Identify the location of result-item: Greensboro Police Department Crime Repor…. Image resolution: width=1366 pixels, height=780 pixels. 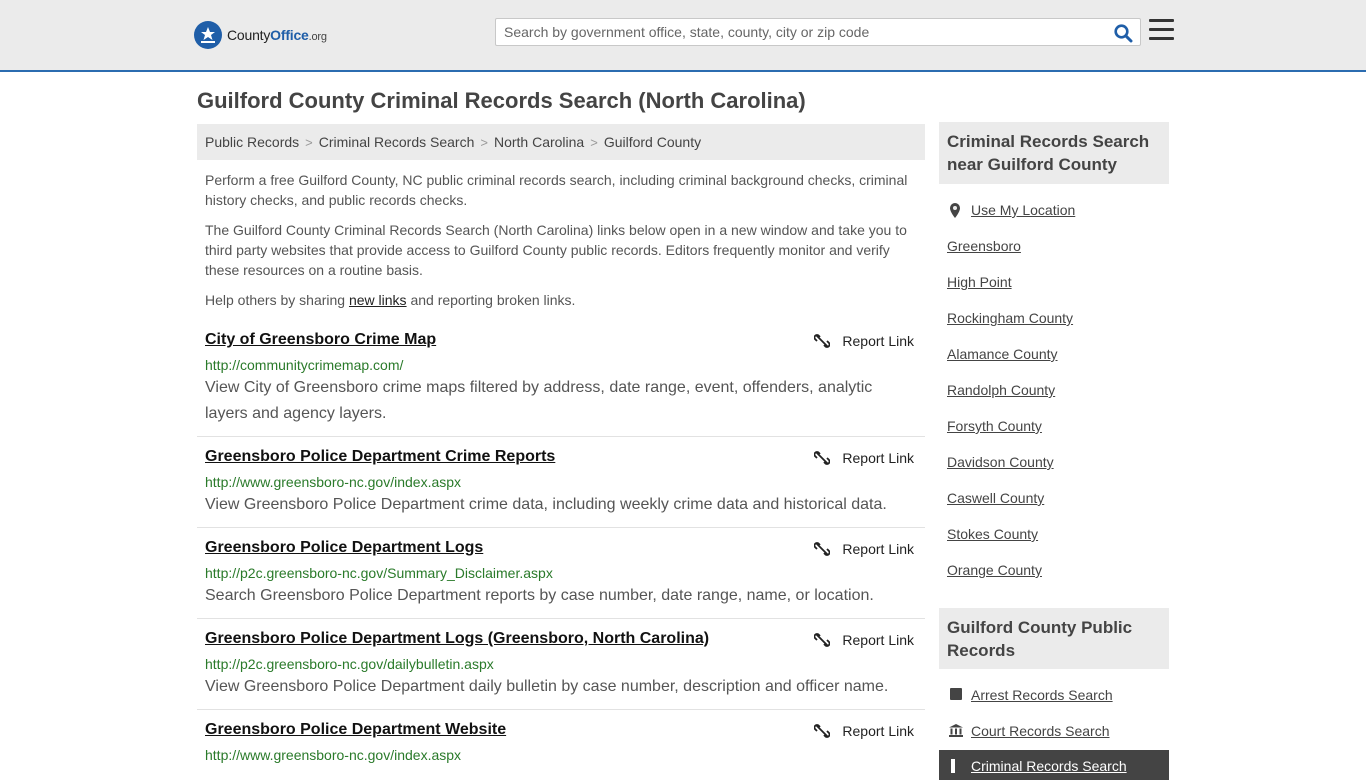
(561, 488).